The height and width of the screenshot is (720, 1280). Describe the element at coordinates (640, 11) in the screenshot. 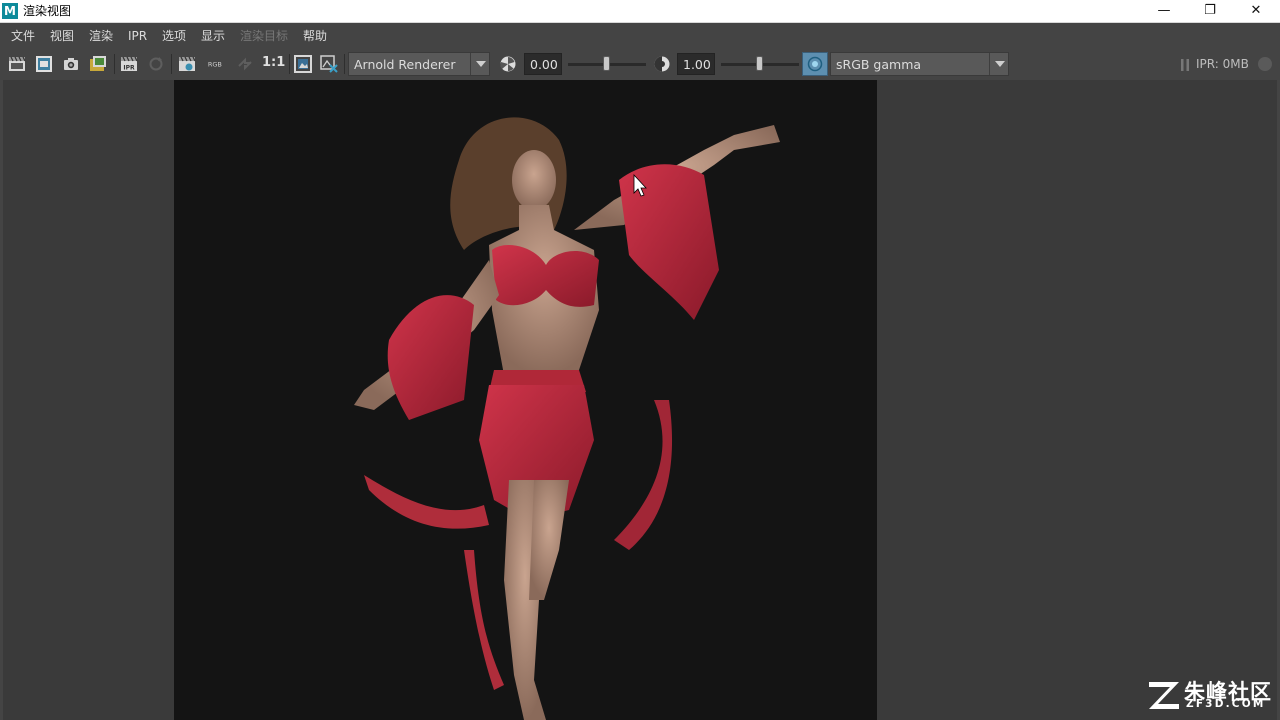

I see `title-bar: M 渲染视图 — ❐ ✕` at that location.